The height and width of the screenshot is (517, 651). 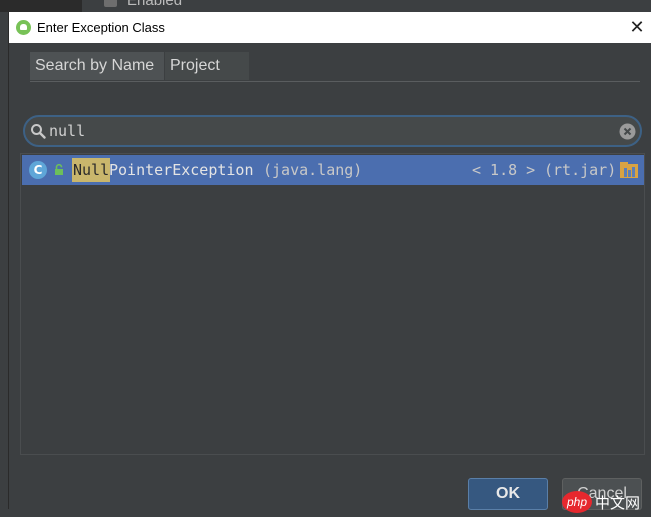 I want to click on background-checkbox-label: Enabled, so click(x=155, y=4).